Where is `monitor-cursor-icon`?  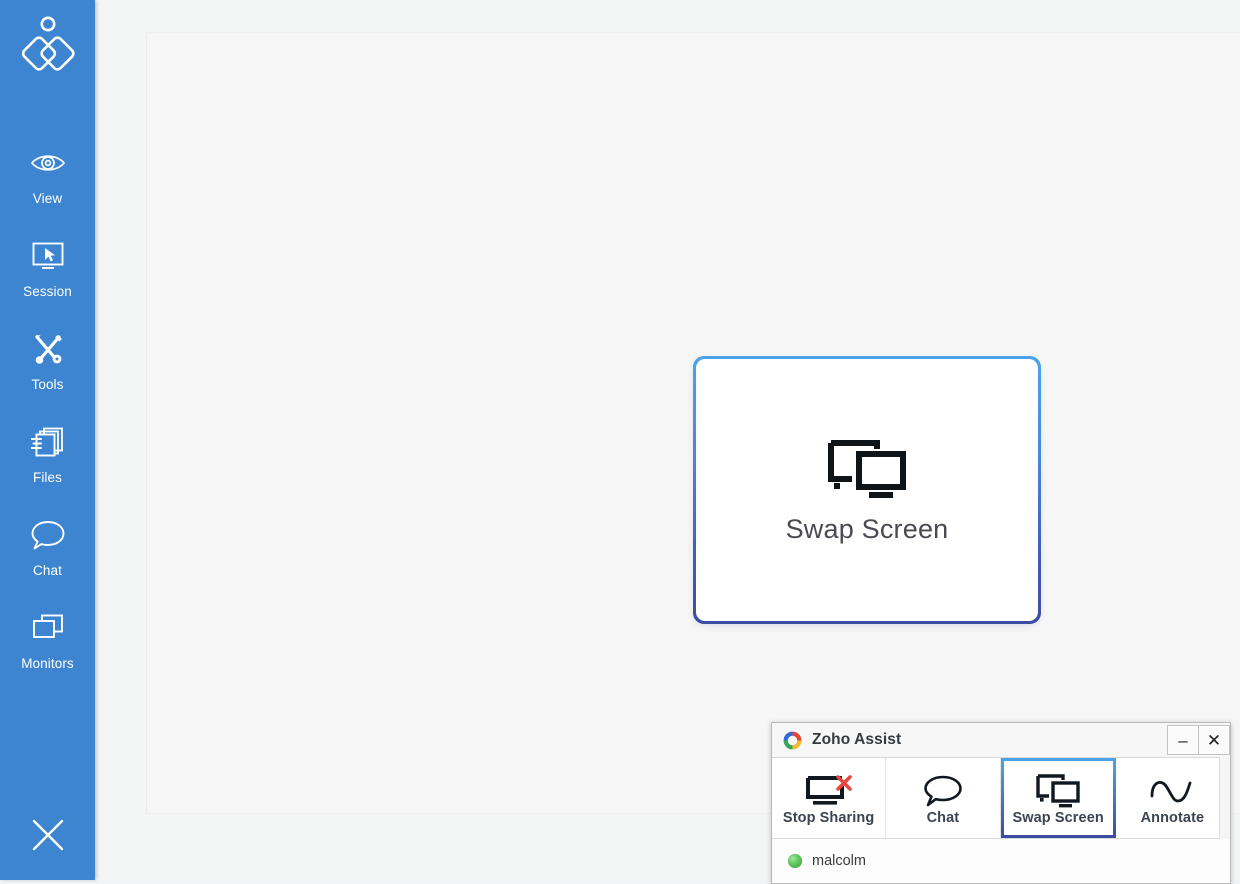 monitor-cursor-icon is located at coordinates (48, 256).